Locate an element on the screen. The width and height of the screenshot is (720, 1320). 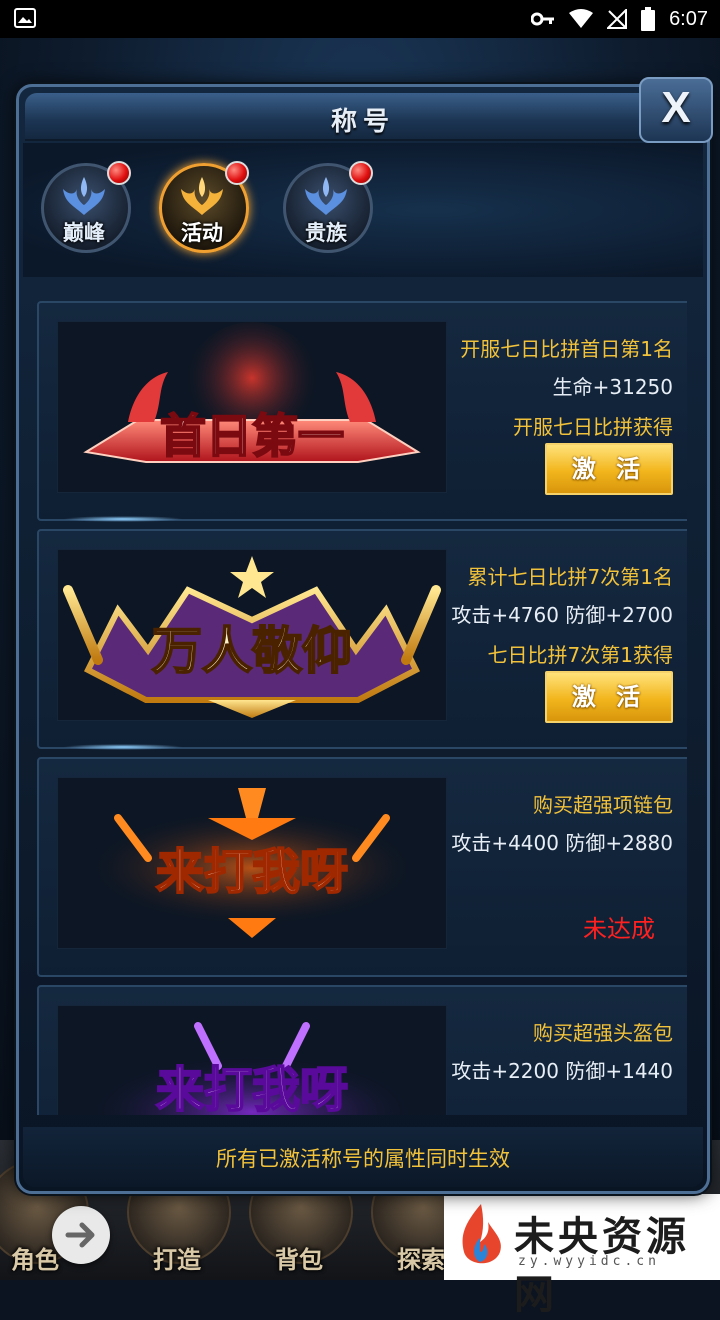
category-tabs: 巅峰 活动 贵族 is located at coordinates (363, 210).